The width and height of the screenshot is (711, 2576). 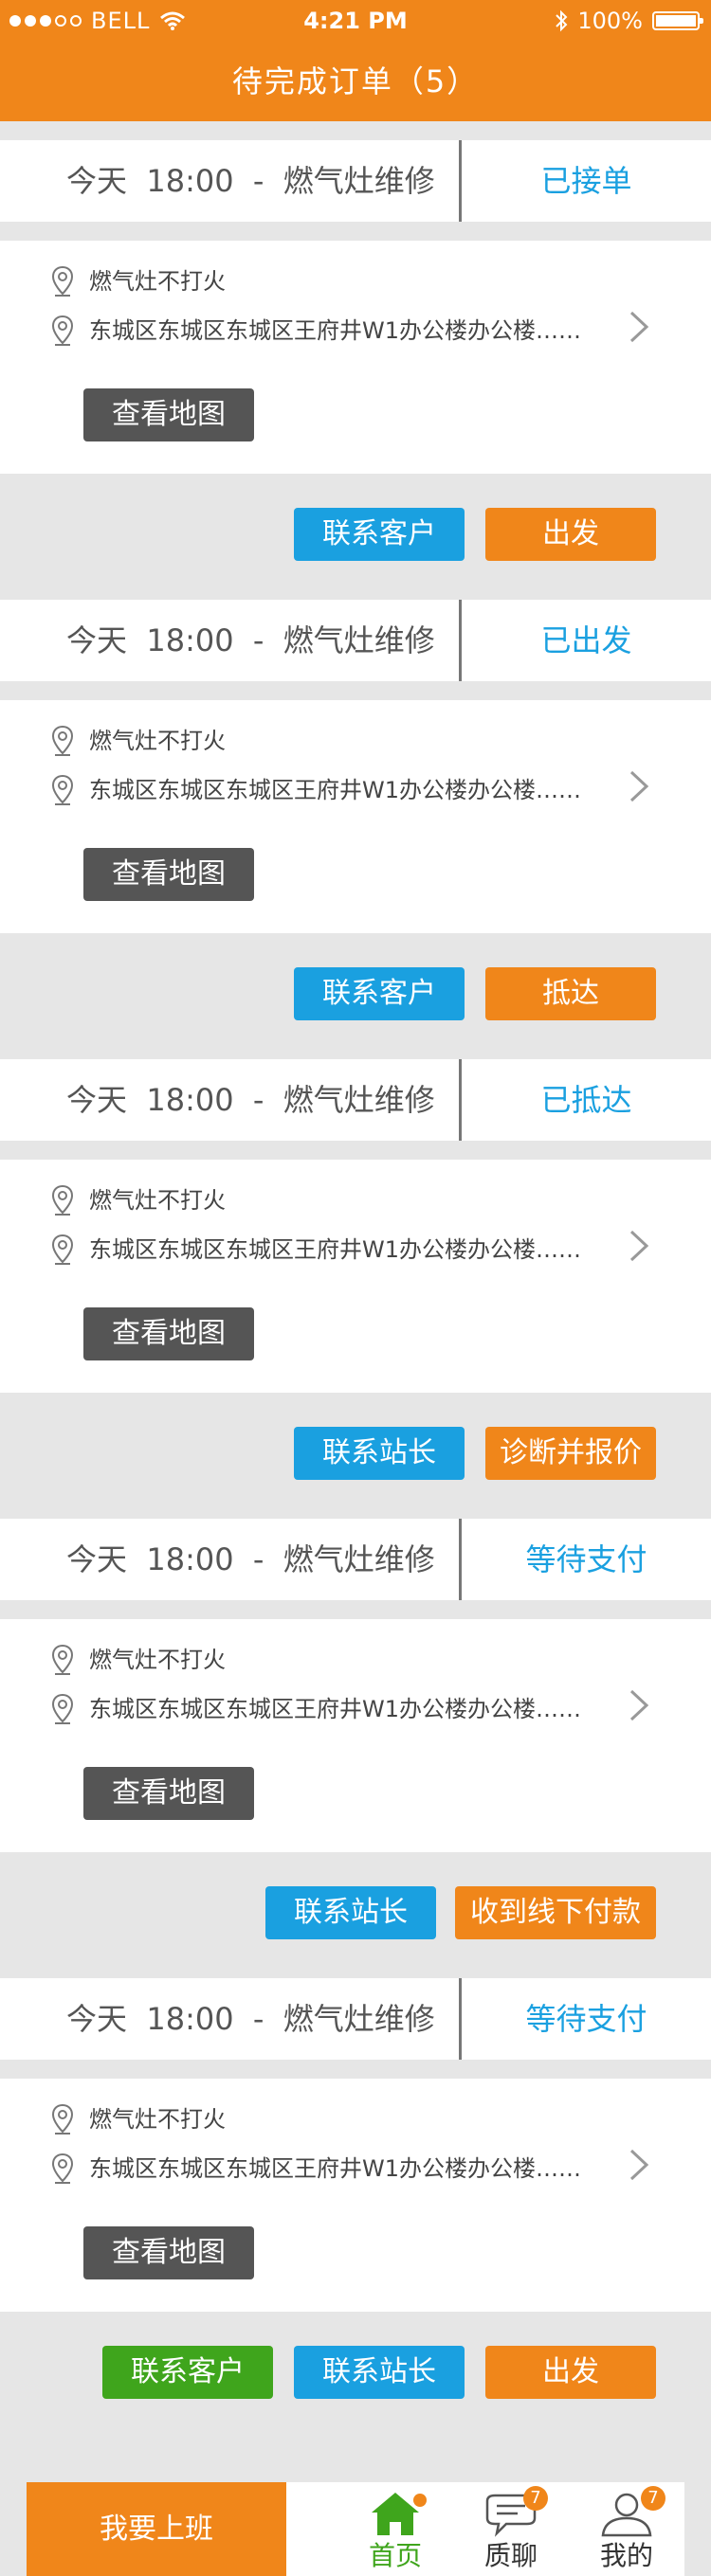 What do you see at coordinates (355, 21) in the screenshot?
I see `status-bar: BELL 4:21 PM 100%` at bounding box center [355, 21].